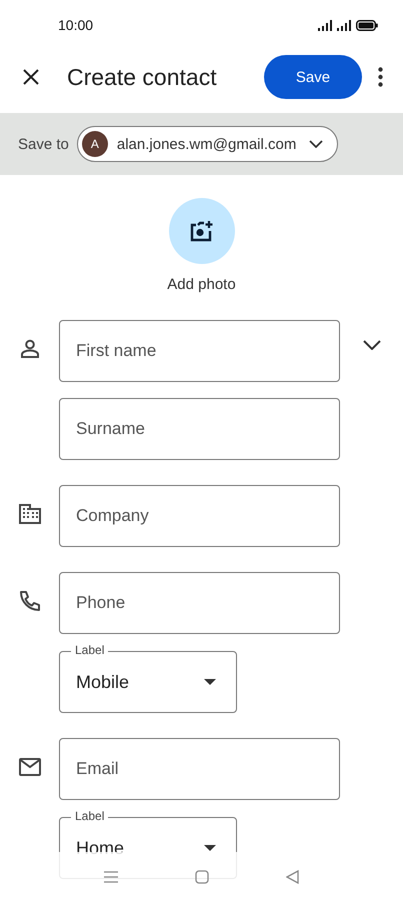  Describe the element at coordinates (29, 767) in the screenshot. I see `mail-icon` at that location.